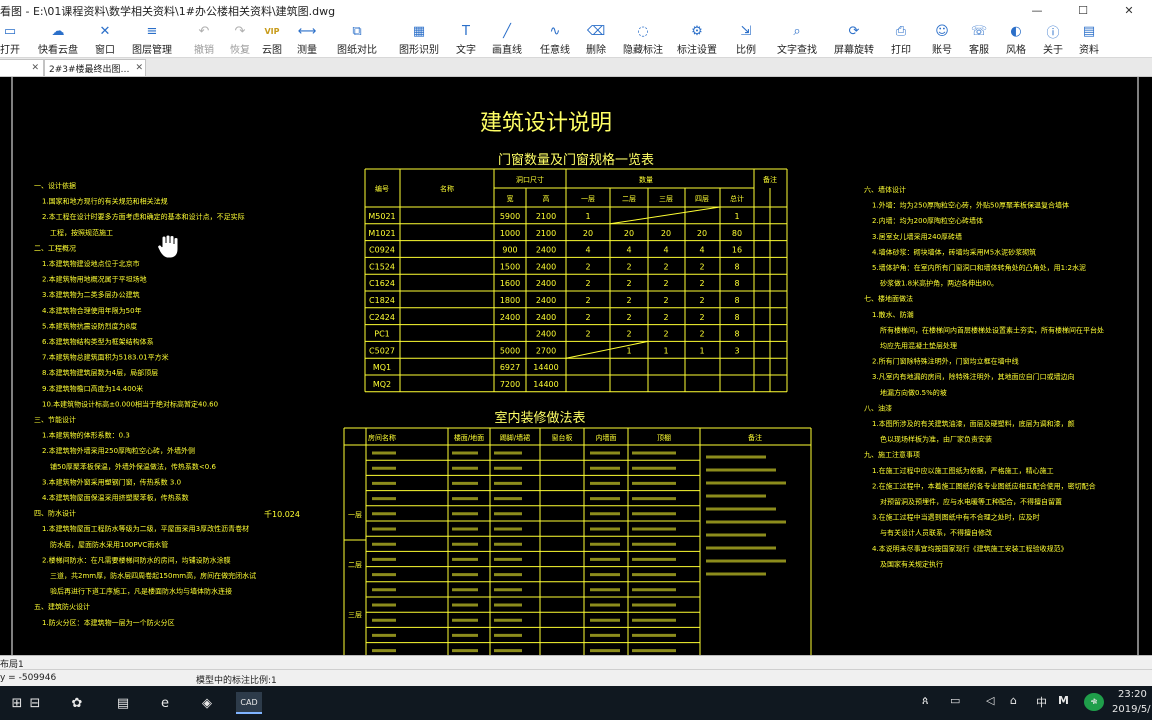 This screenshot has height=720, width=1152. Describe the element at coordinates (1013, 700) in the screenshot. I see `network-tray-icon: ⌂` at that location.